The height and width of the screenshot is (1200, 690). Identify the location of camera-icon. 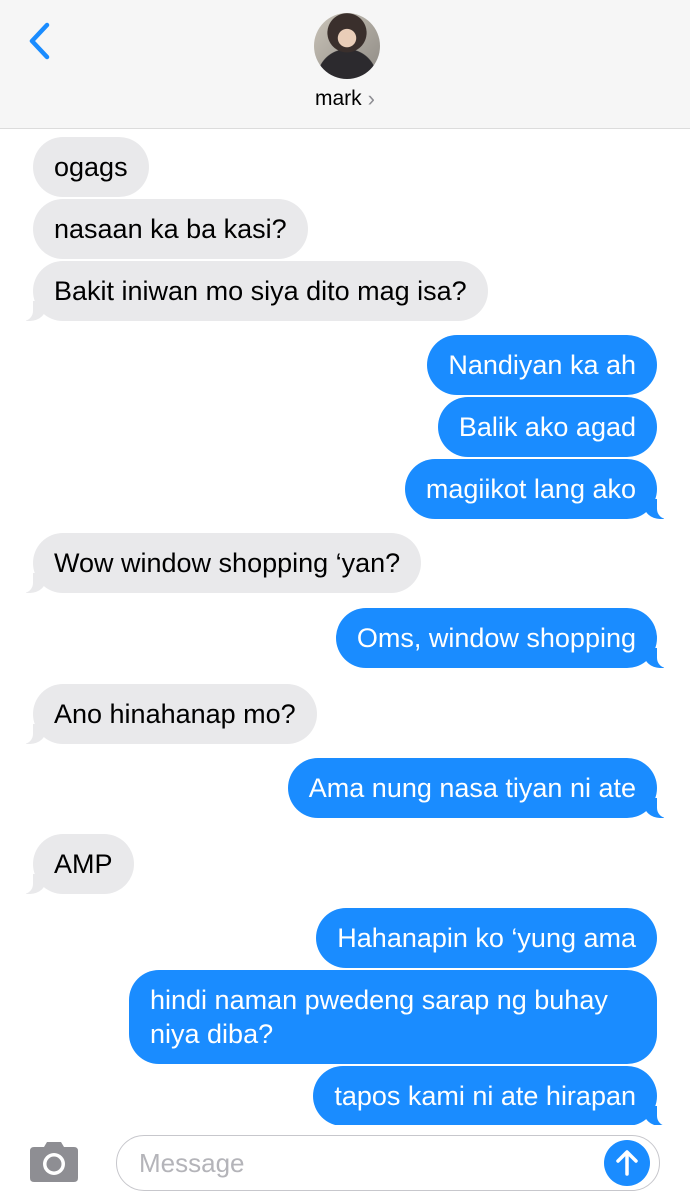
(54, 1162).